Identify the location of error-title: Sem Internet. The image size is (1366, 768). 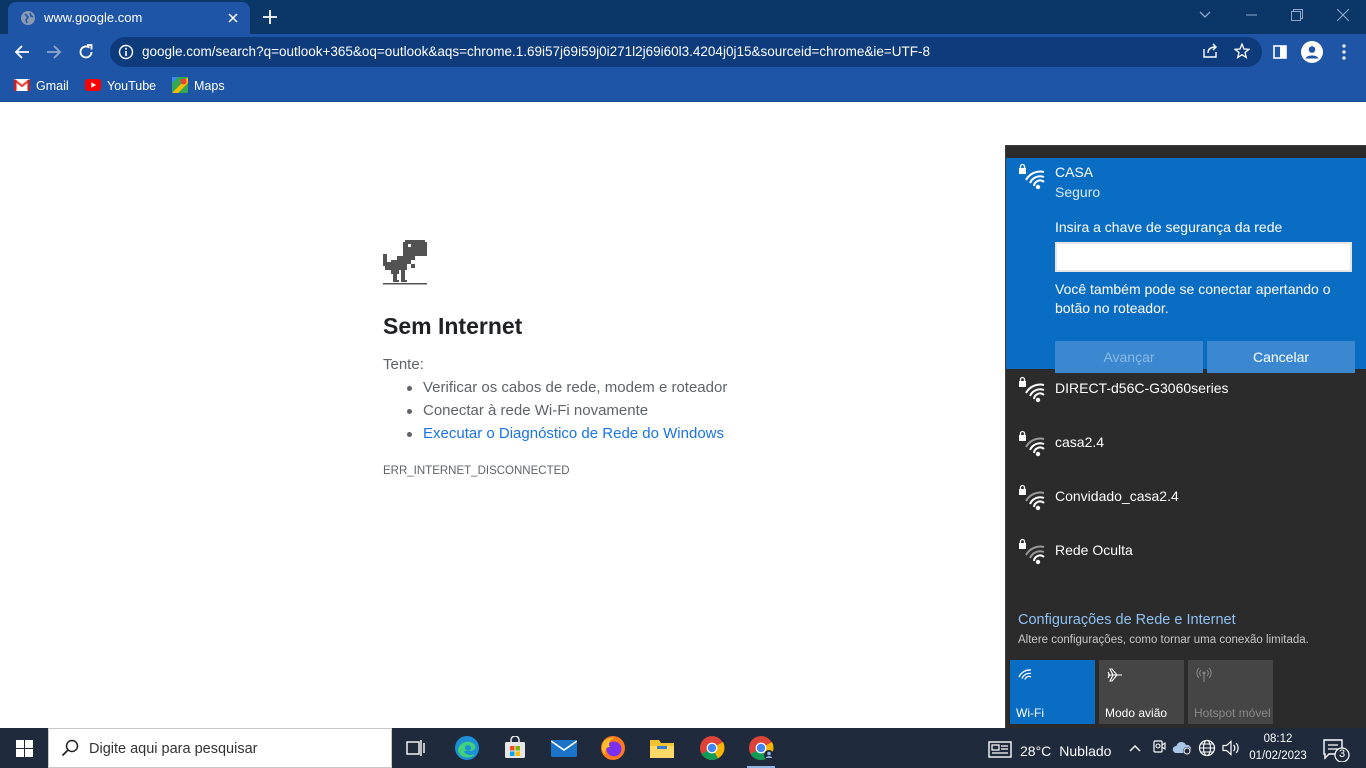
(453, 326).